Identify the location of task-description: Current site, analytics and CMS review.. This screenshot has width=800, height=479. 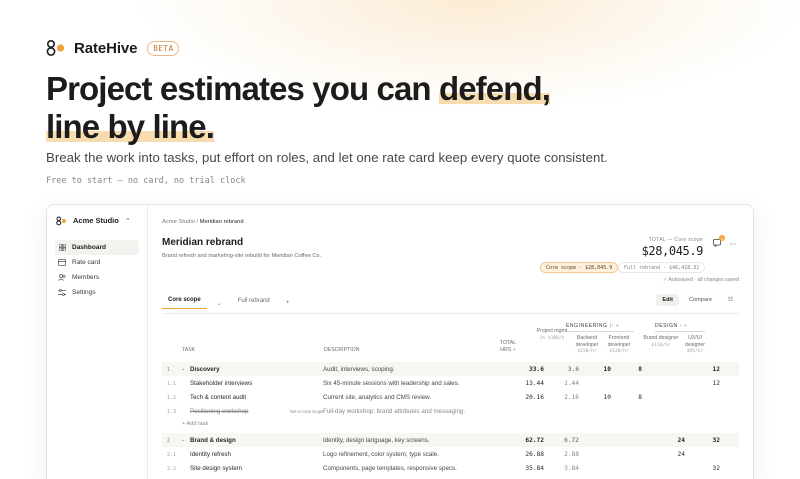
(377, 397).